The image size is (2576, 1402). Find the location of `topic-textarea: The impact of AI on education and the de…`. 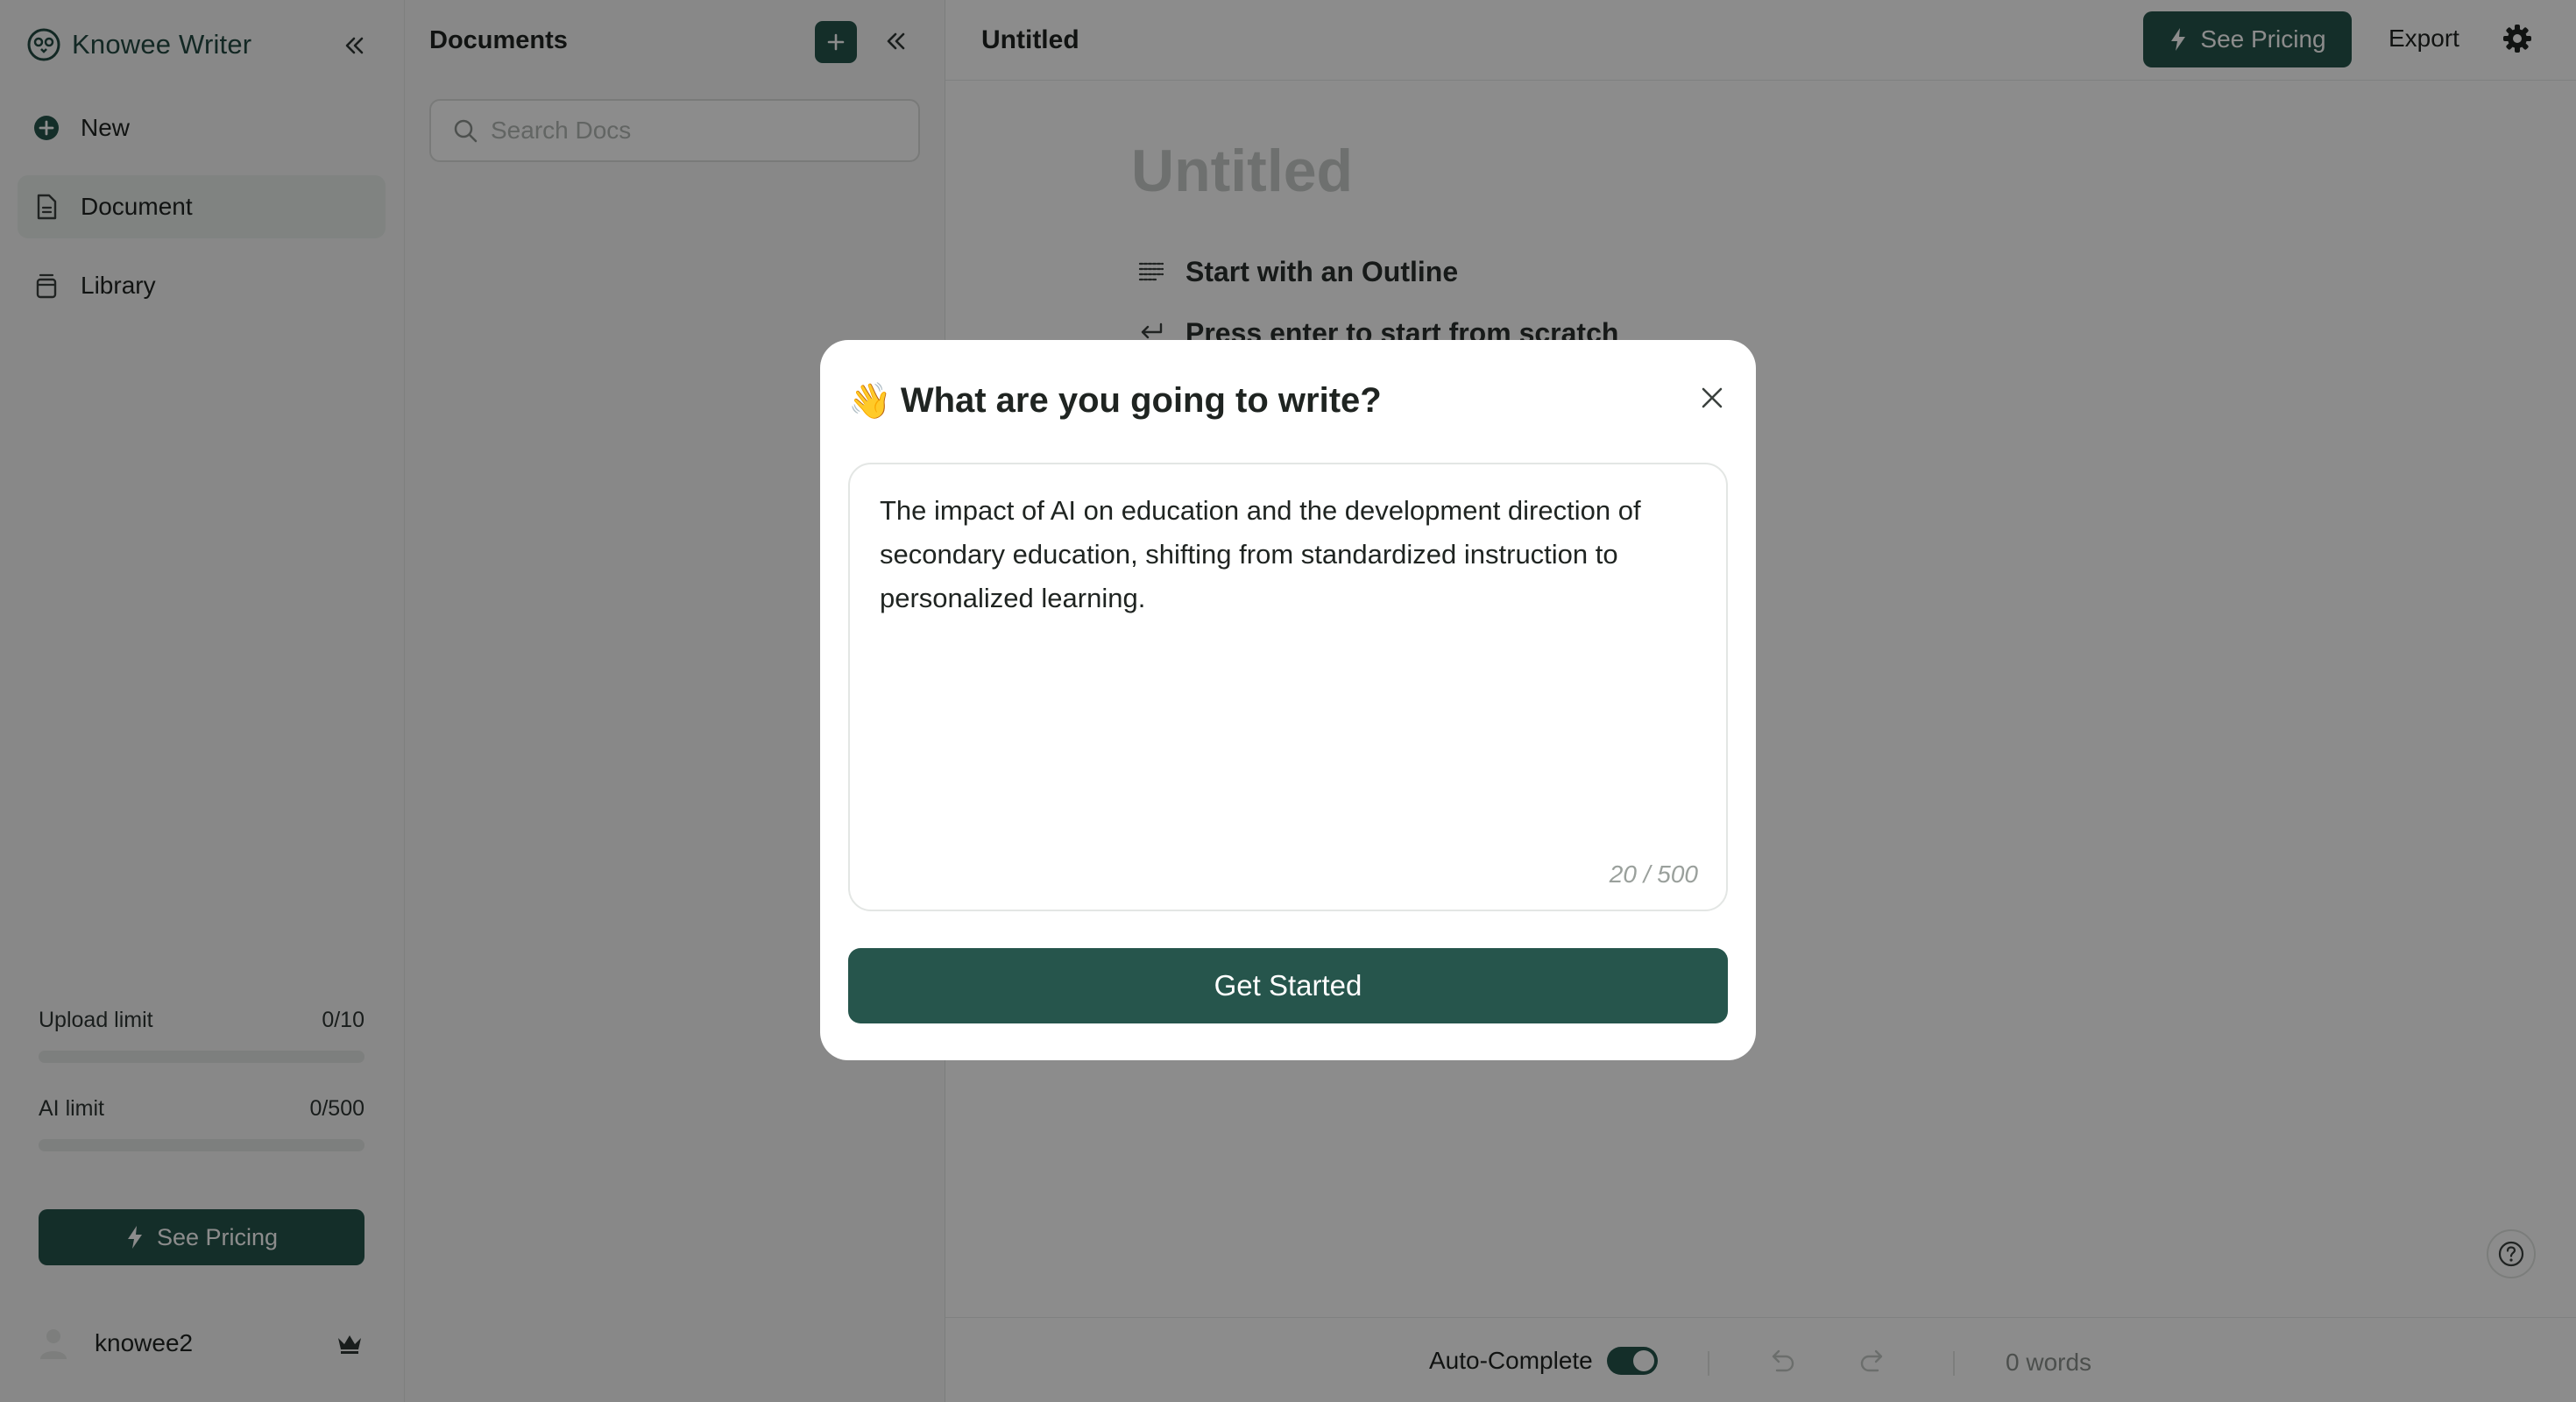

topic-textarea: The impact of AI on education and the de… is located at coordinates (1288, 664).